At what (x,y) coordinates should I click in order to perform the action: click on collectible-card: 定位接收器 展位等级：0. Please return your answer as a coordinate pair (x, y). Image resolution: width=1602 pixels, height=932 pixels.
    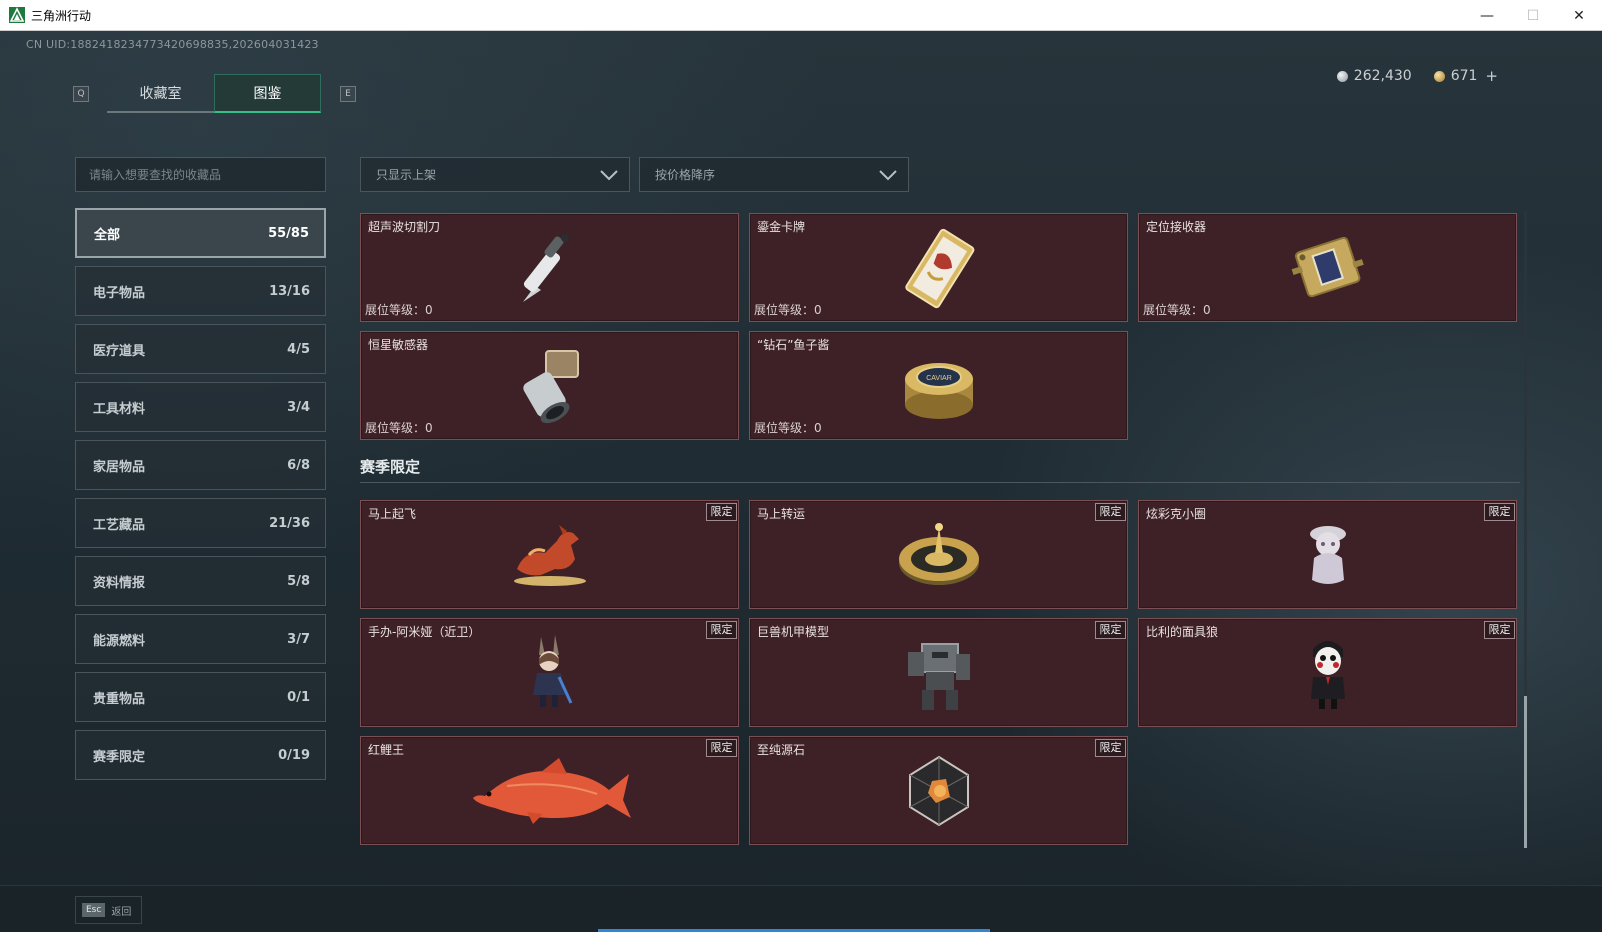
    Looking at the image, I should click on (1327, 267).